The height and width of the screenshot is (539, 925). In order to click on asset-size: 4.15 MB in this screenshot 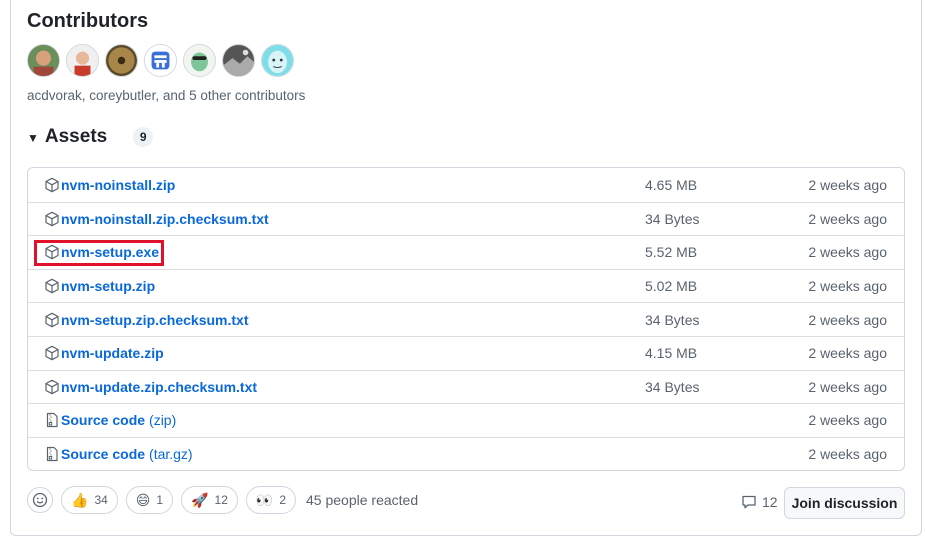, I will do `click(671, 353)`.